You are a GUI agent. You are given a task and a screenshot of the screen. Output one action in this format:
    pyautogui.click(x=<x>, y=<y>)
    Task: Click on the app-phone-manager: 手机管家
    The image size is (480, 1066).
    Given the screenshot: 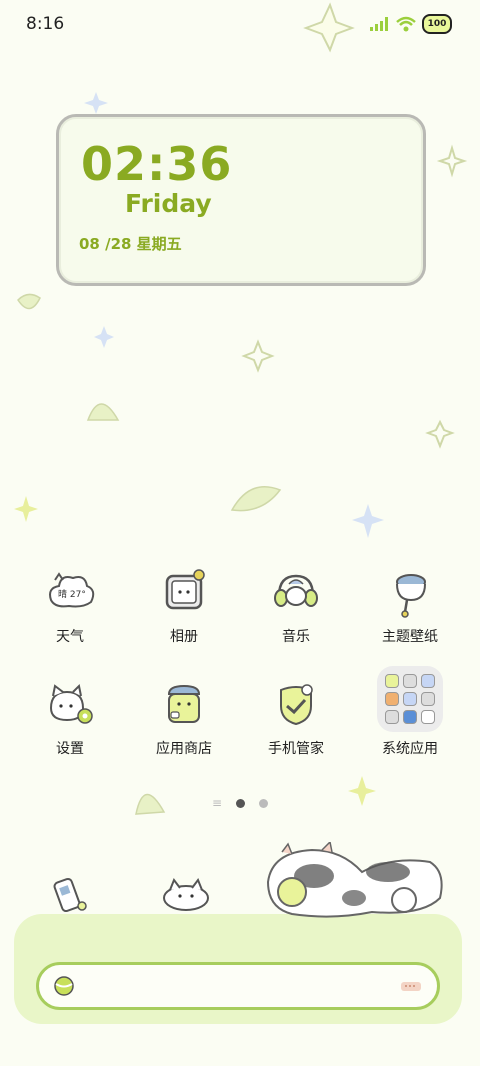 What is the action you would take?
    pyautogui.click(x=296, y=718)
    